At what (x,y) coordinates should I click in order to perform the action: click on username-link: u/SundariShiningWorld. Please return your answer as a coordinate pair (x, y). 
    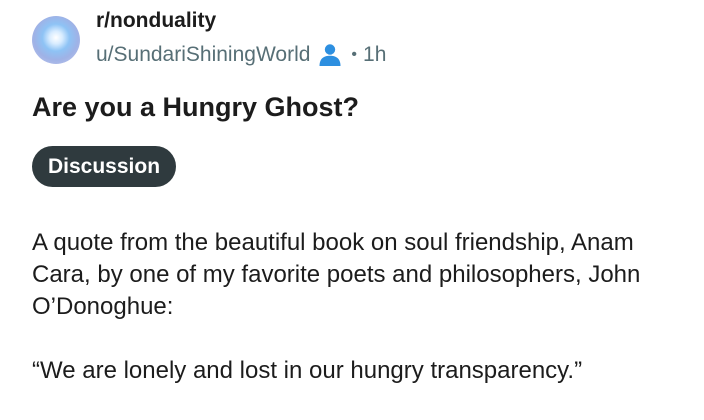
    Looking at the image, I should click on (203, 55).